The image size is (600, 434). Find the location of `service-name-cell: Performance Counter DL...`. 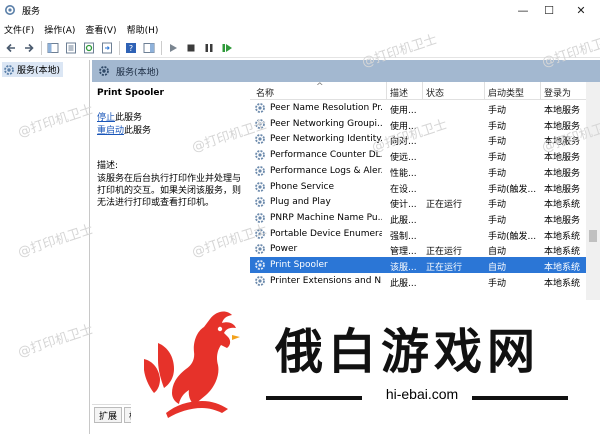

service-name-cell: Performance Counter DL... is located at coordinates (326, 155).